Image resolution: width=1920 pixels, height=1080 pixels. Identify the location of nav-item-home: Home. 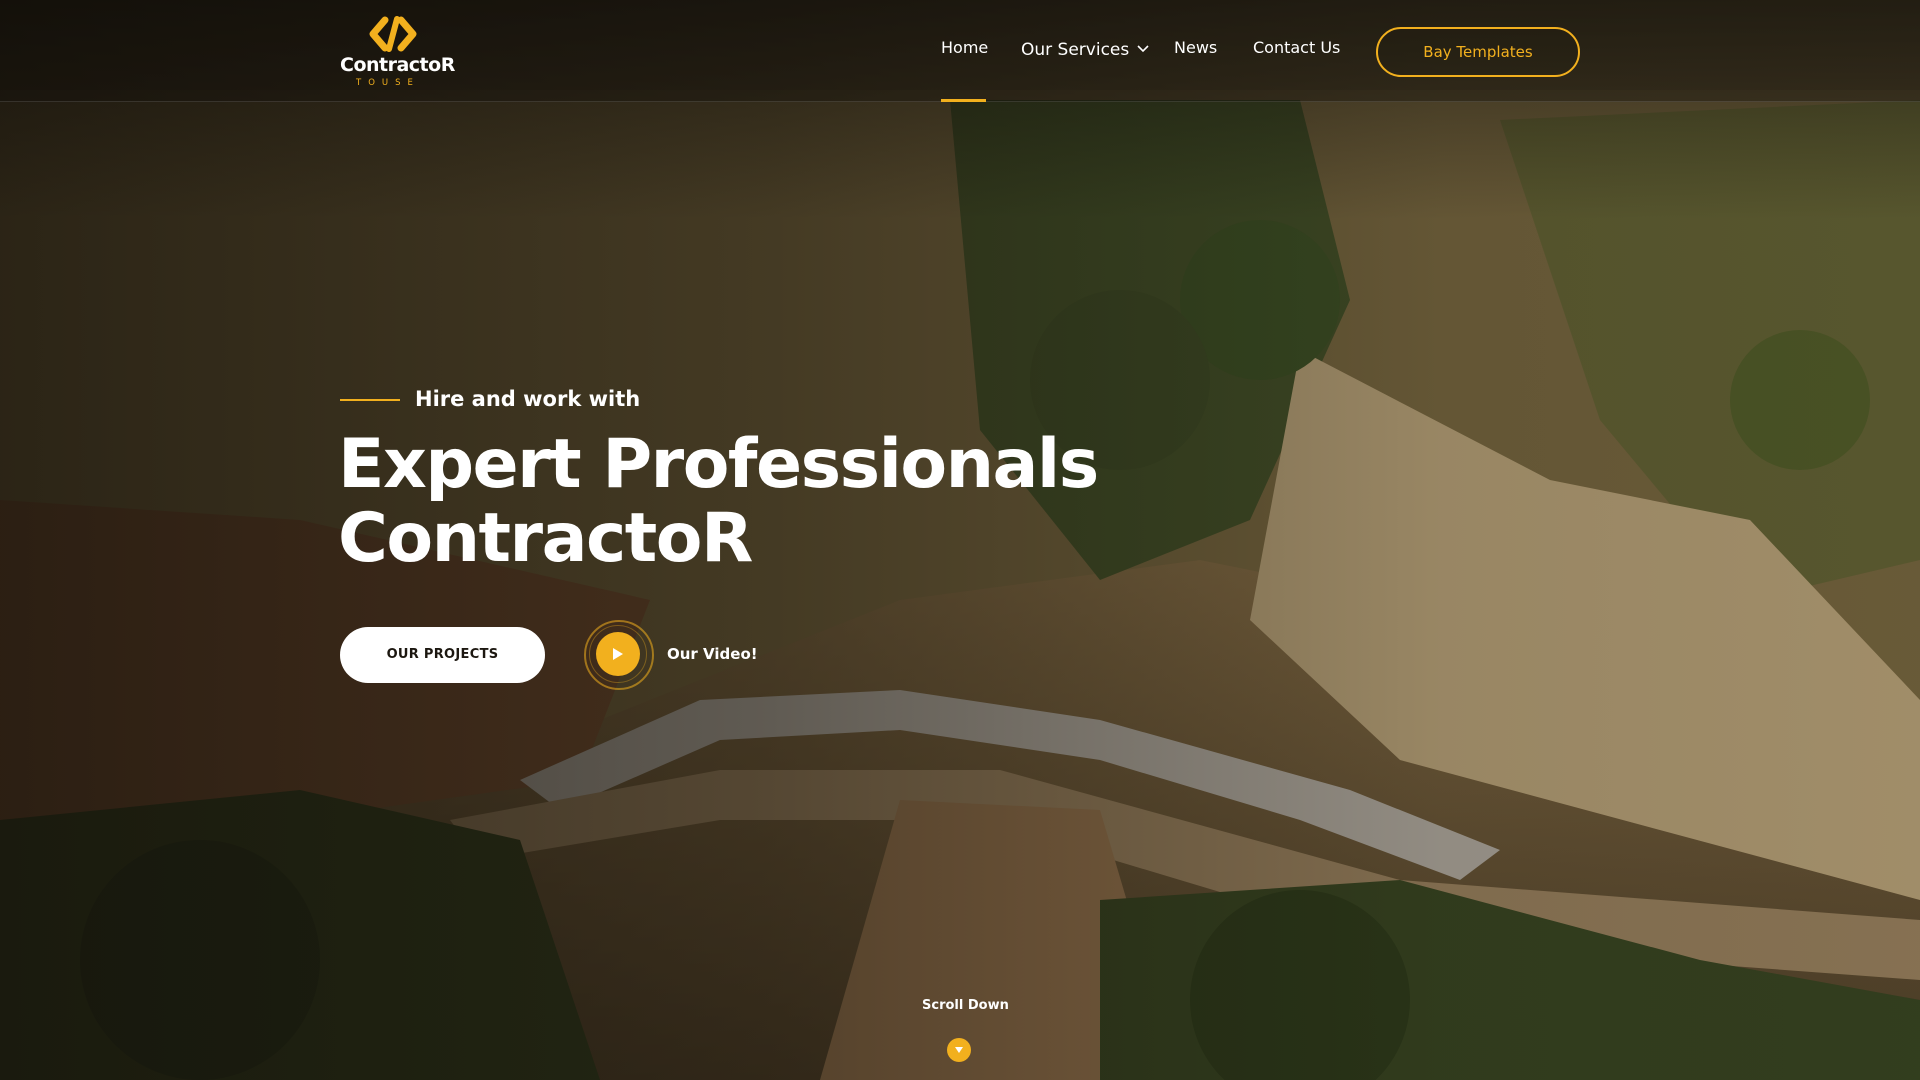
(964, 47).